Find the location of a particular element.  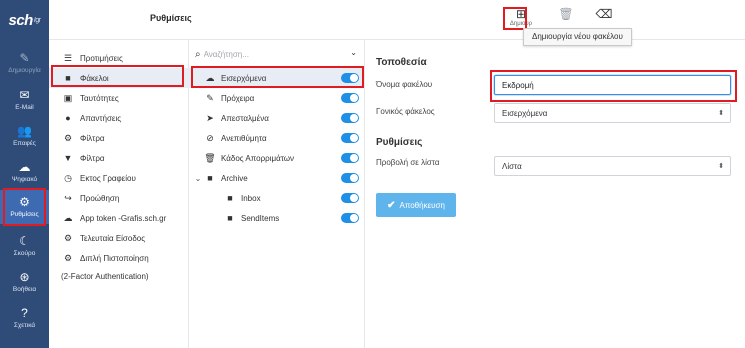

save-button-label: Αποθήκευση is located at coordinates (422, 205).